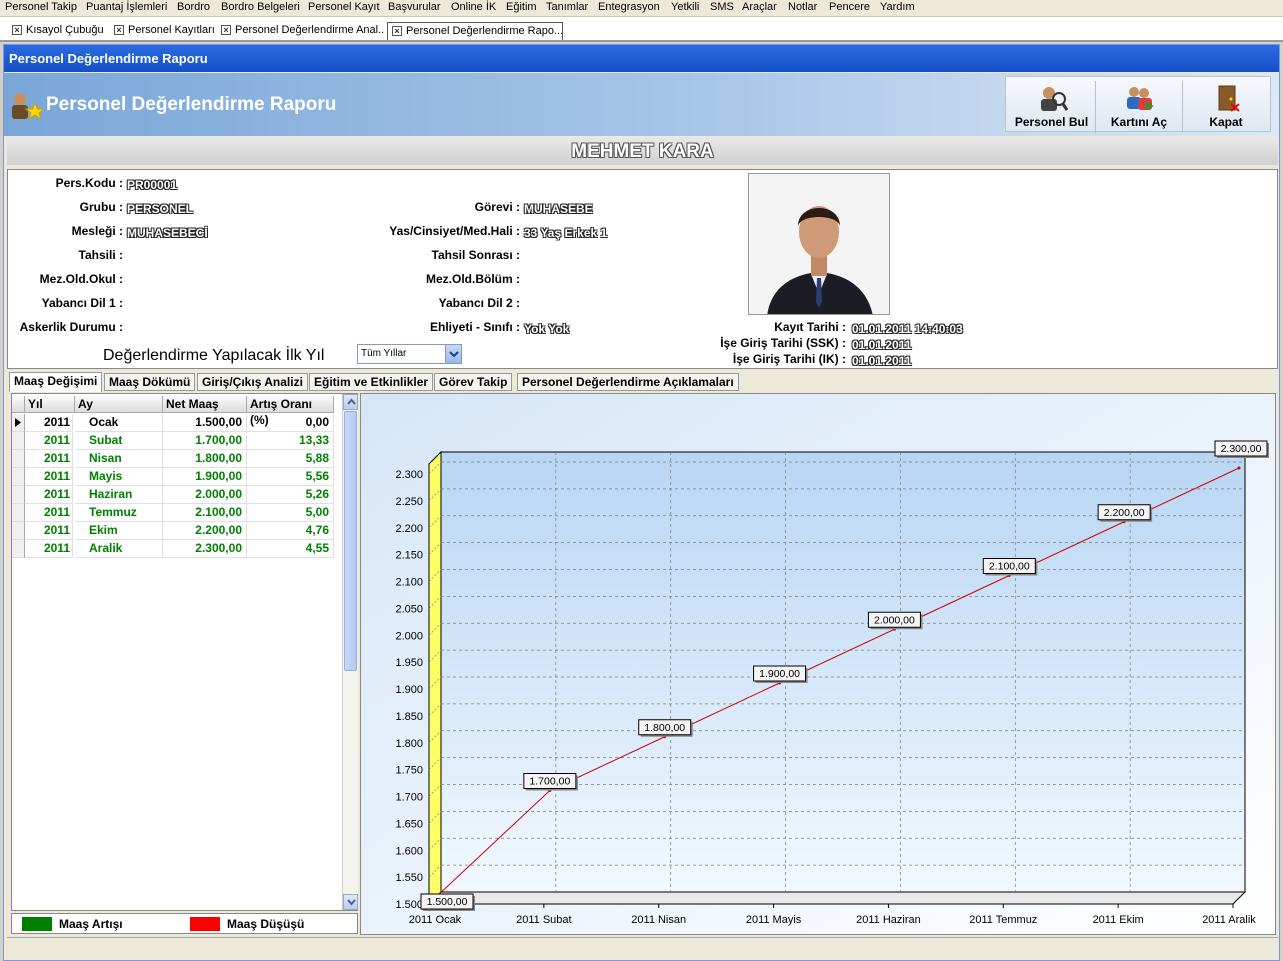 This screenshot has height=961, width=1283. Describe the element at coordinates (409, 744) in the screenshot. I see `y-tick-label: 1.800` at that location.